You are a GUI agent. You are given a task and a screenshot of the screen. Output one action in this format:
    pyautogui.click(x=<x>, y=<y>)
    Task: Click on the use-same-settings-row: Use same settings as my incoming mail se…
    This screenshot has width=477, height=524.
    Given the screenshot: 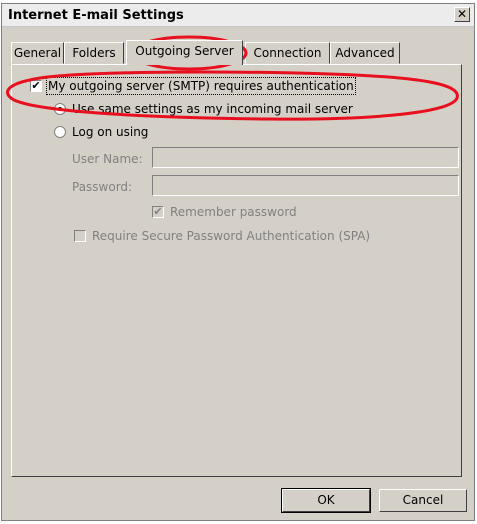 What is the action you would take?
    pyautogui.click(x=203, y=109)
    